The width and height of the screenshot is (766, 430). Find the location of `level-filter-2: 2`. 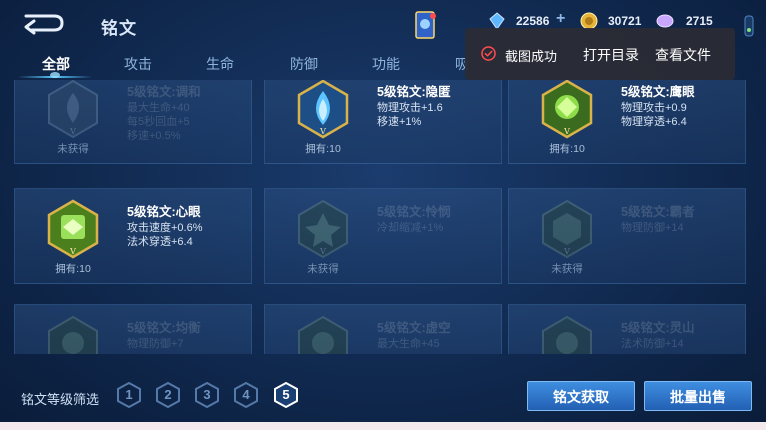

level-filter-2: 2 is located at coordinates (168, 395).